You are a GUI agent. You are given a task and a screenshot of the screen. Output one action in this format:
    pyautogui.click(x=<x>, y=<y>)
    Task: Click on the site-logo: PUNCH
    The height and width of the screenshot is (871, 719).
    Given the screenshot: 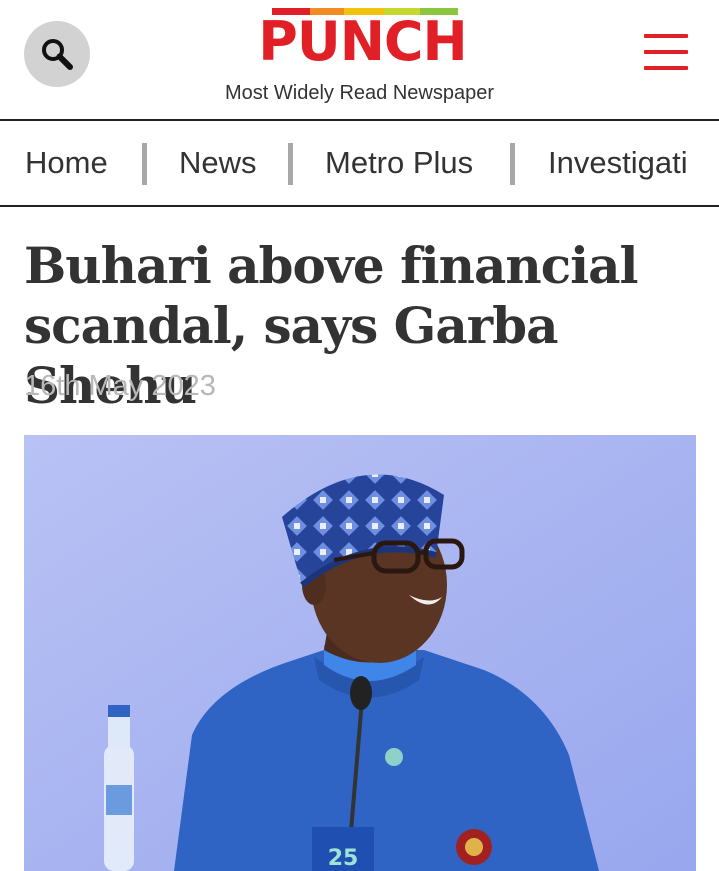 What is the action you would take?
    pyautogui.click(x=362, y=39)
    